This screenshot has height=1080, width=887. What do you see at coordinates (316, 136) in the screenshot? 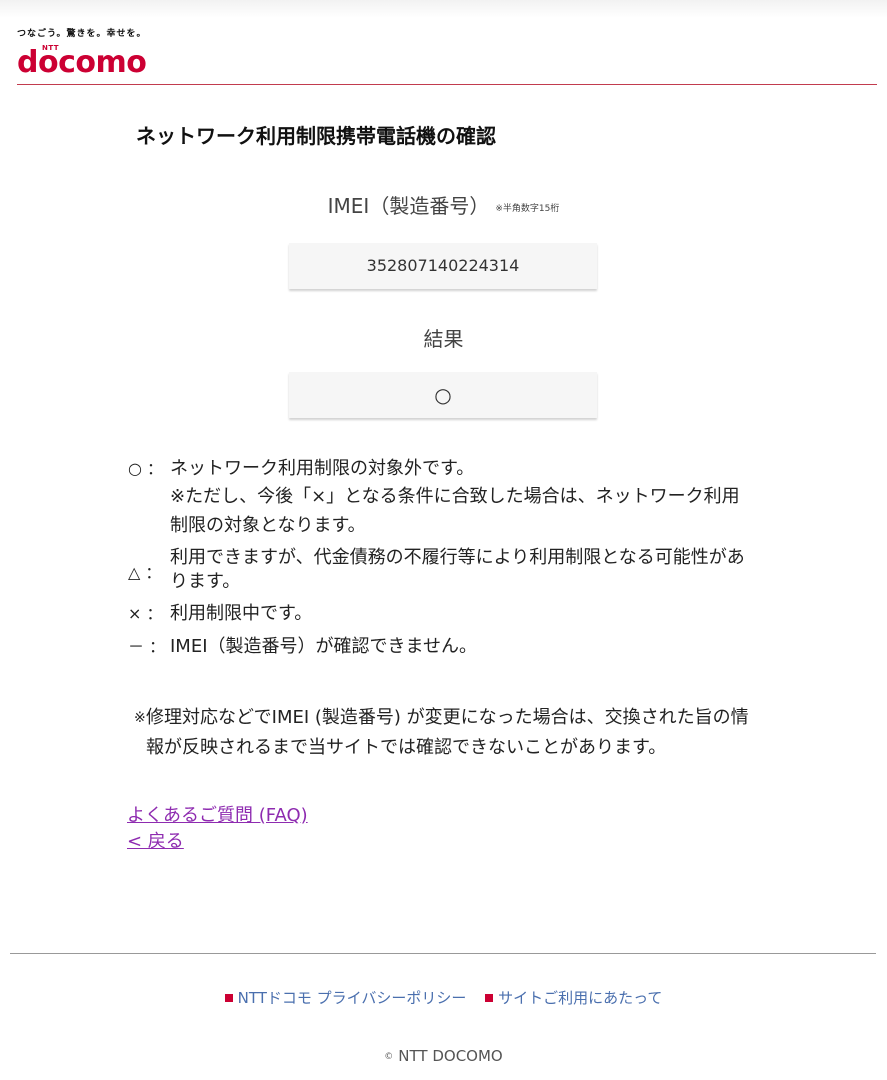
I see `page-title: ネットワーク利用制限携帯電話機の確認` at bounding box center [316, 136].